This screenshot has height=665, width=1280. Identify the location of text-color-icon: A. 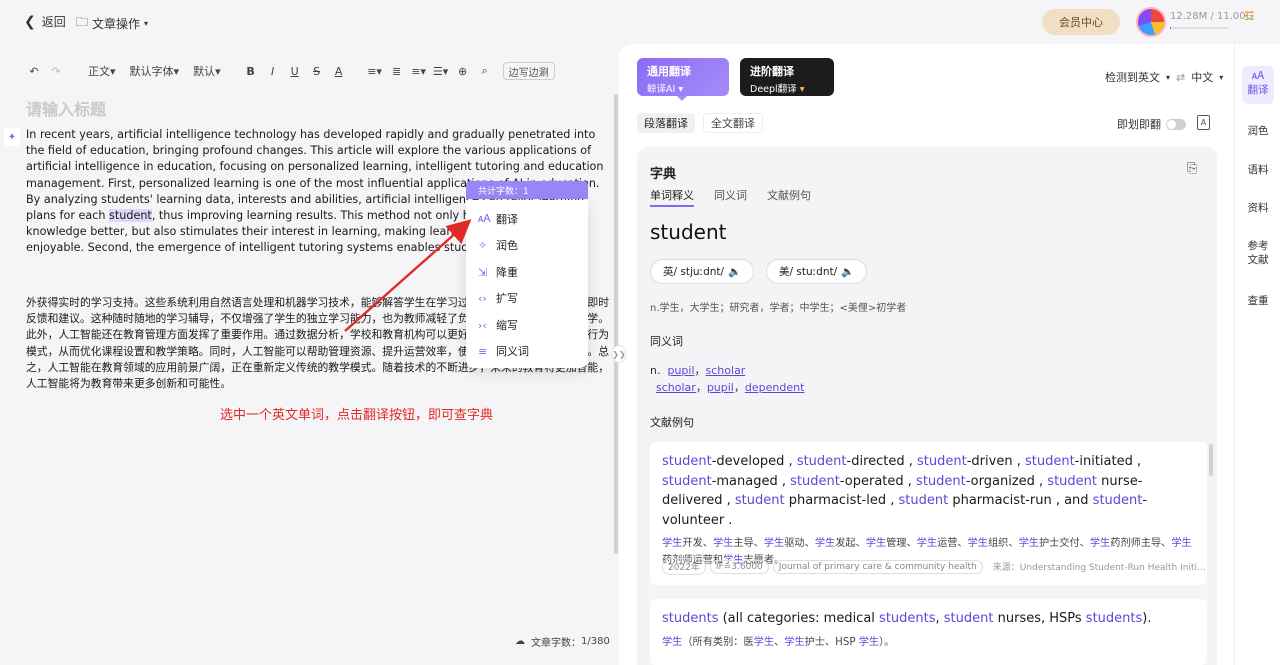
(339, 71).